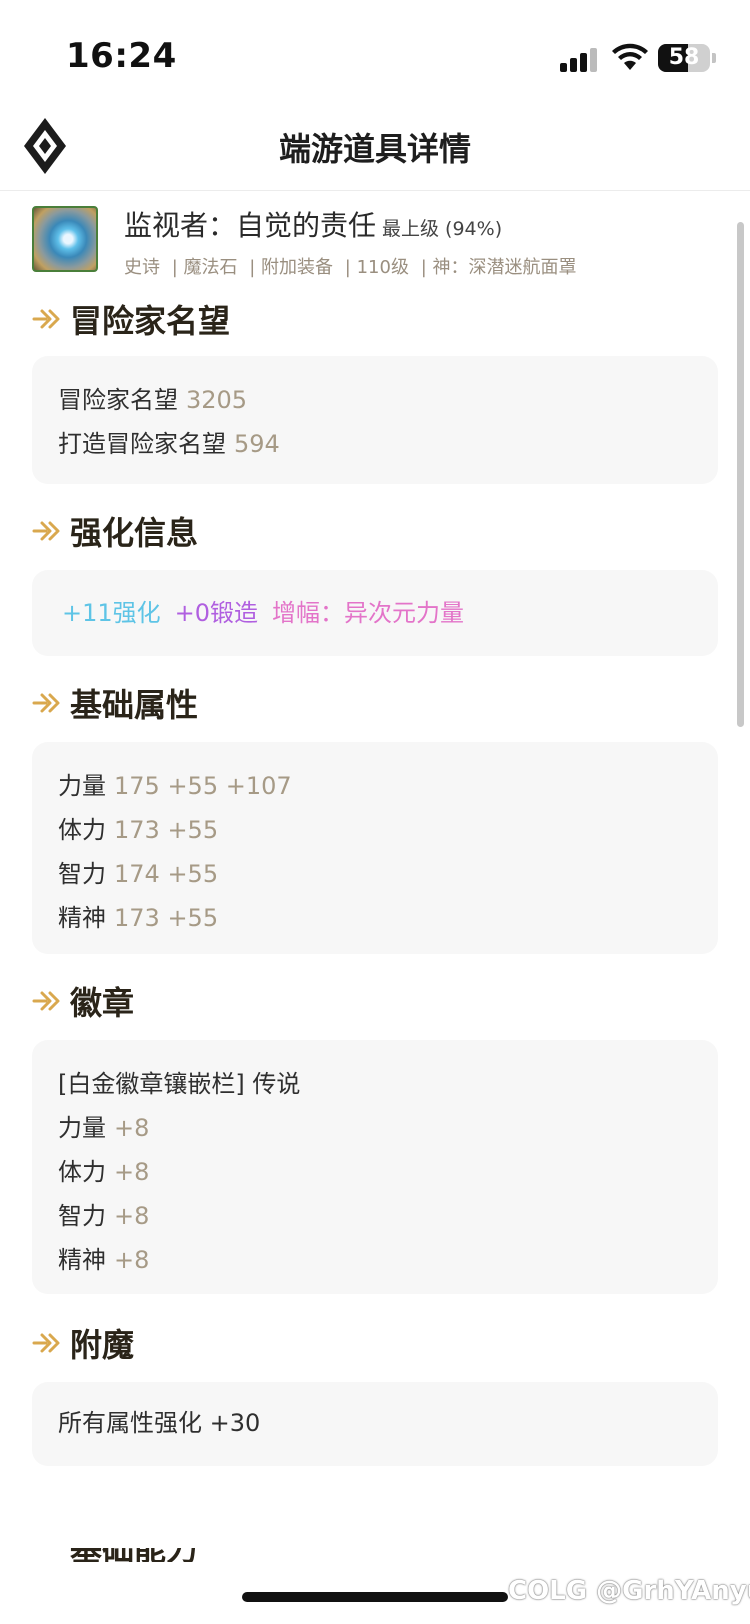 The height and width of the screenshot is (1624, 750). What do you see at coordinates (291, 267) in the screenshot?
I see `item-slot: | 附加装备` at bounding box center [291, 267].